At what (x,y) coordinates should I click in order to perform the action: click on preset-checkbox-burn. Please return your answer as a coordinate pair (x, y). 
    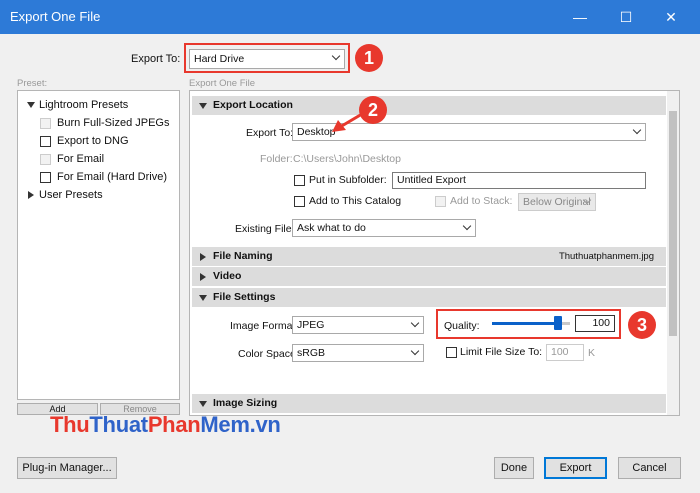
    Looking at the image, I should click on (45, 123).